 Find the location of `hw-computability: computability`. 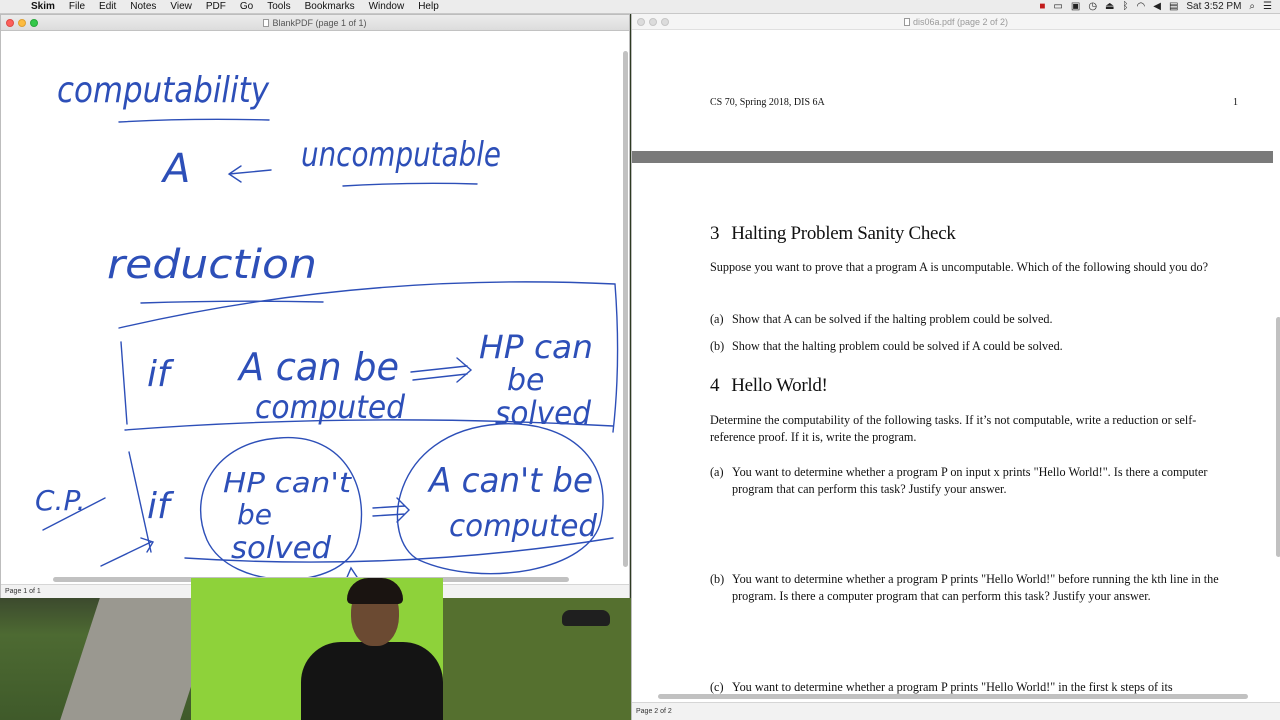

hw-computability: computability is located at coordinates (163, 90).